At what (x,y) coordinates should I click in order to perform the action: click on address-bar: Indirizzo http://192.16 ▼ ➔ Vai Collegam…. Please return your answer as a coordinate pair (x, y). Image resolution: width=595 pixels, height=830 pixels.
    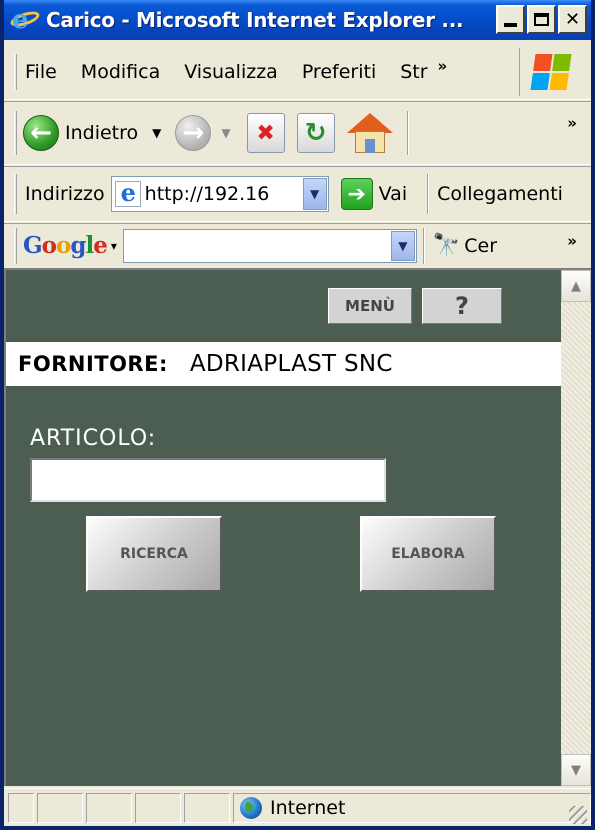
    Looking at the image, I should click on (297, 194).